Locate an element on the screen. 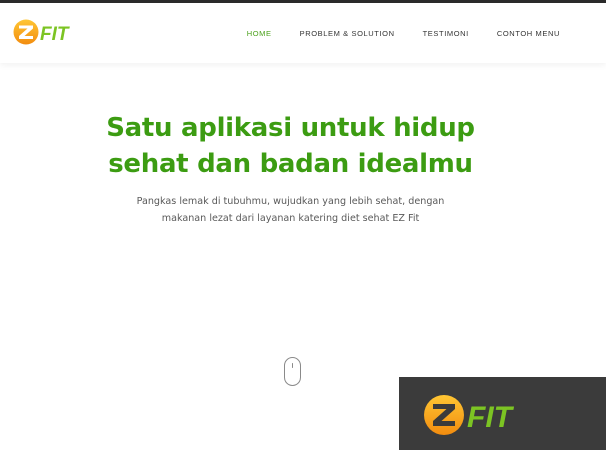 The width and height of the screenshot is (606, 450). nav-testimoni: TESTIMONI is located at coordinates (446, 33).